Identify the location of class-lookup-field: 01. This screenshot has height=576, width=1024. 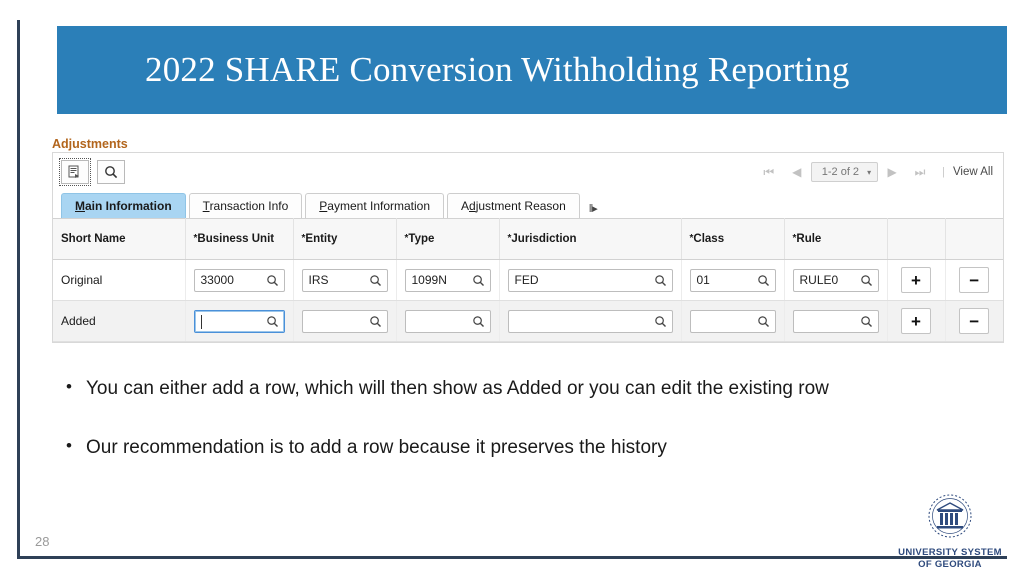
(732, 280).